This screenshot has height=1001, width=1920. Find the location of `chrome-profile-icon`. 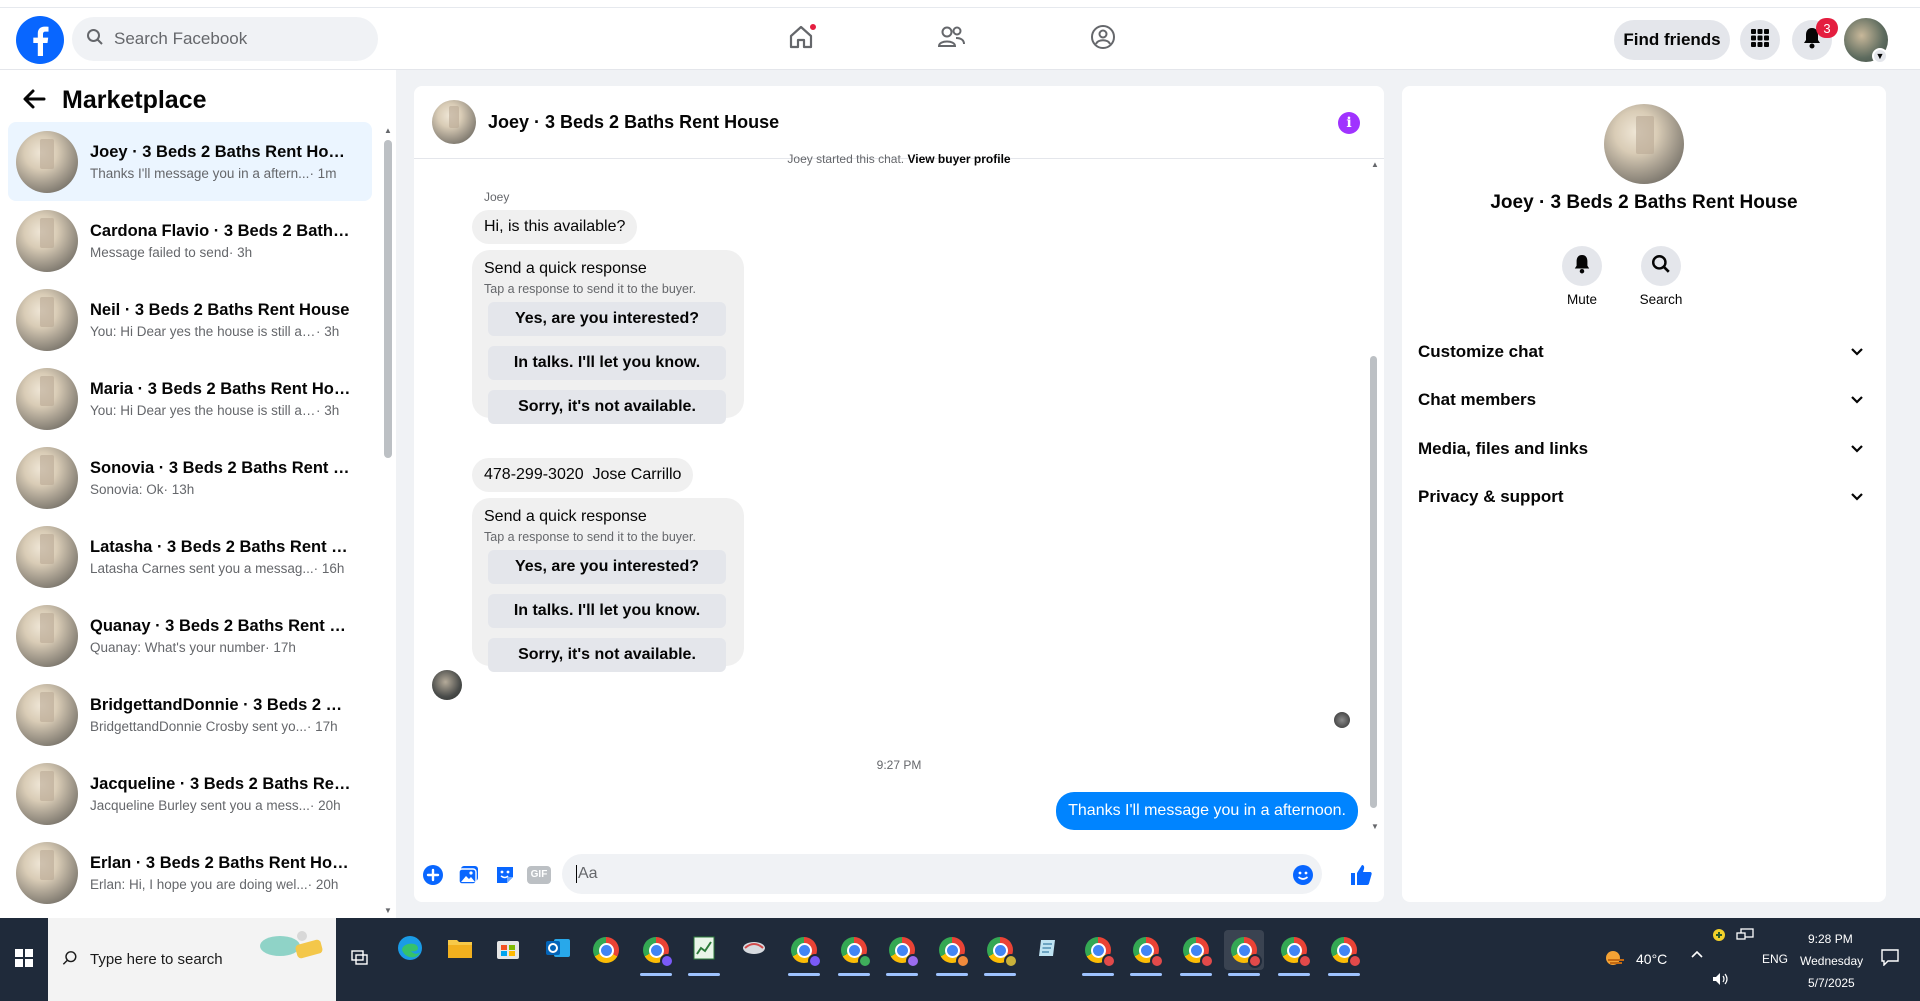

chrome-profile-icon is located at coordinates (1346, 952).